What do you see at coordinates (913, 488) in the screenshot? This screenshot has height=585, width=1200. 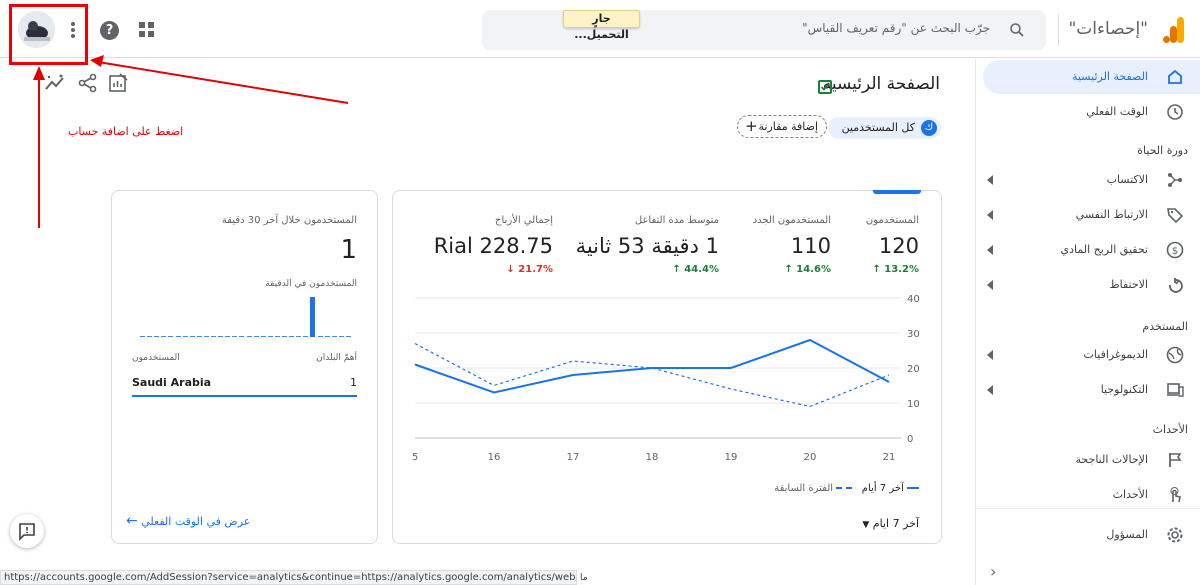 I see `legend-solid-swatch` at bounding box center [913, 488].